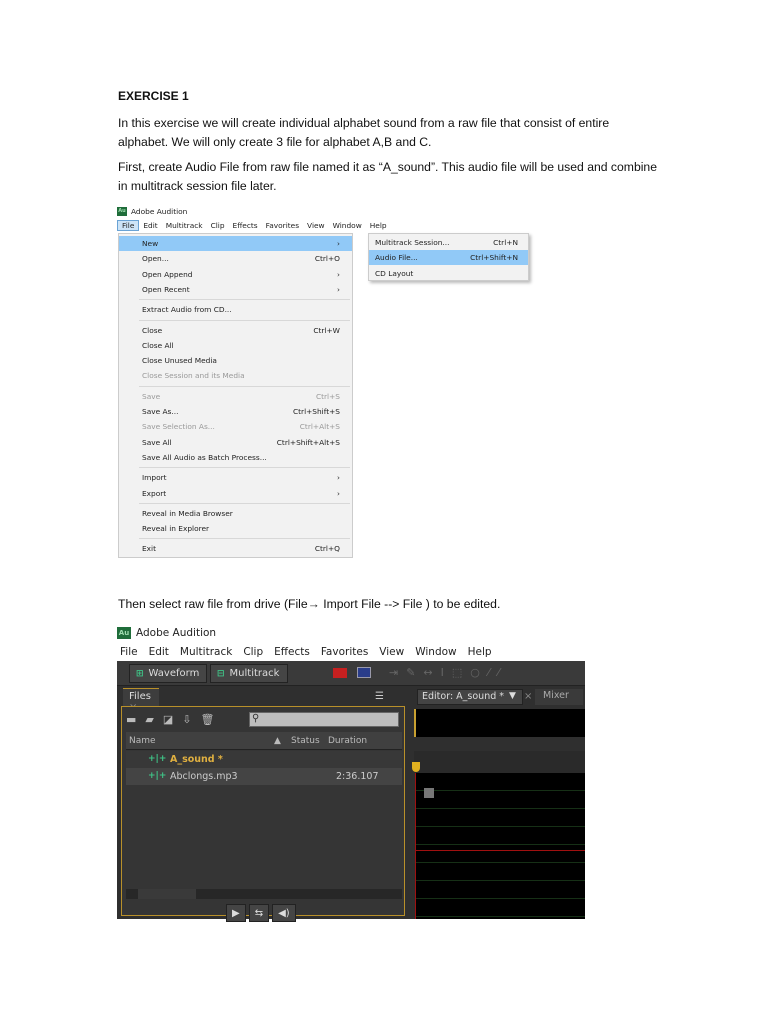 This screenshot has height=1024, width=768. I want to click on menu-item-label: Close All, so click(158, 345).